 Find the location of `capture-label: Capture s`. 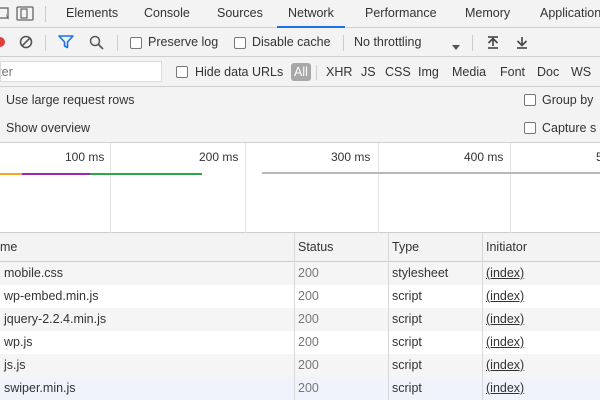

capture-label: Capture s is located at coordinates (569, 128).